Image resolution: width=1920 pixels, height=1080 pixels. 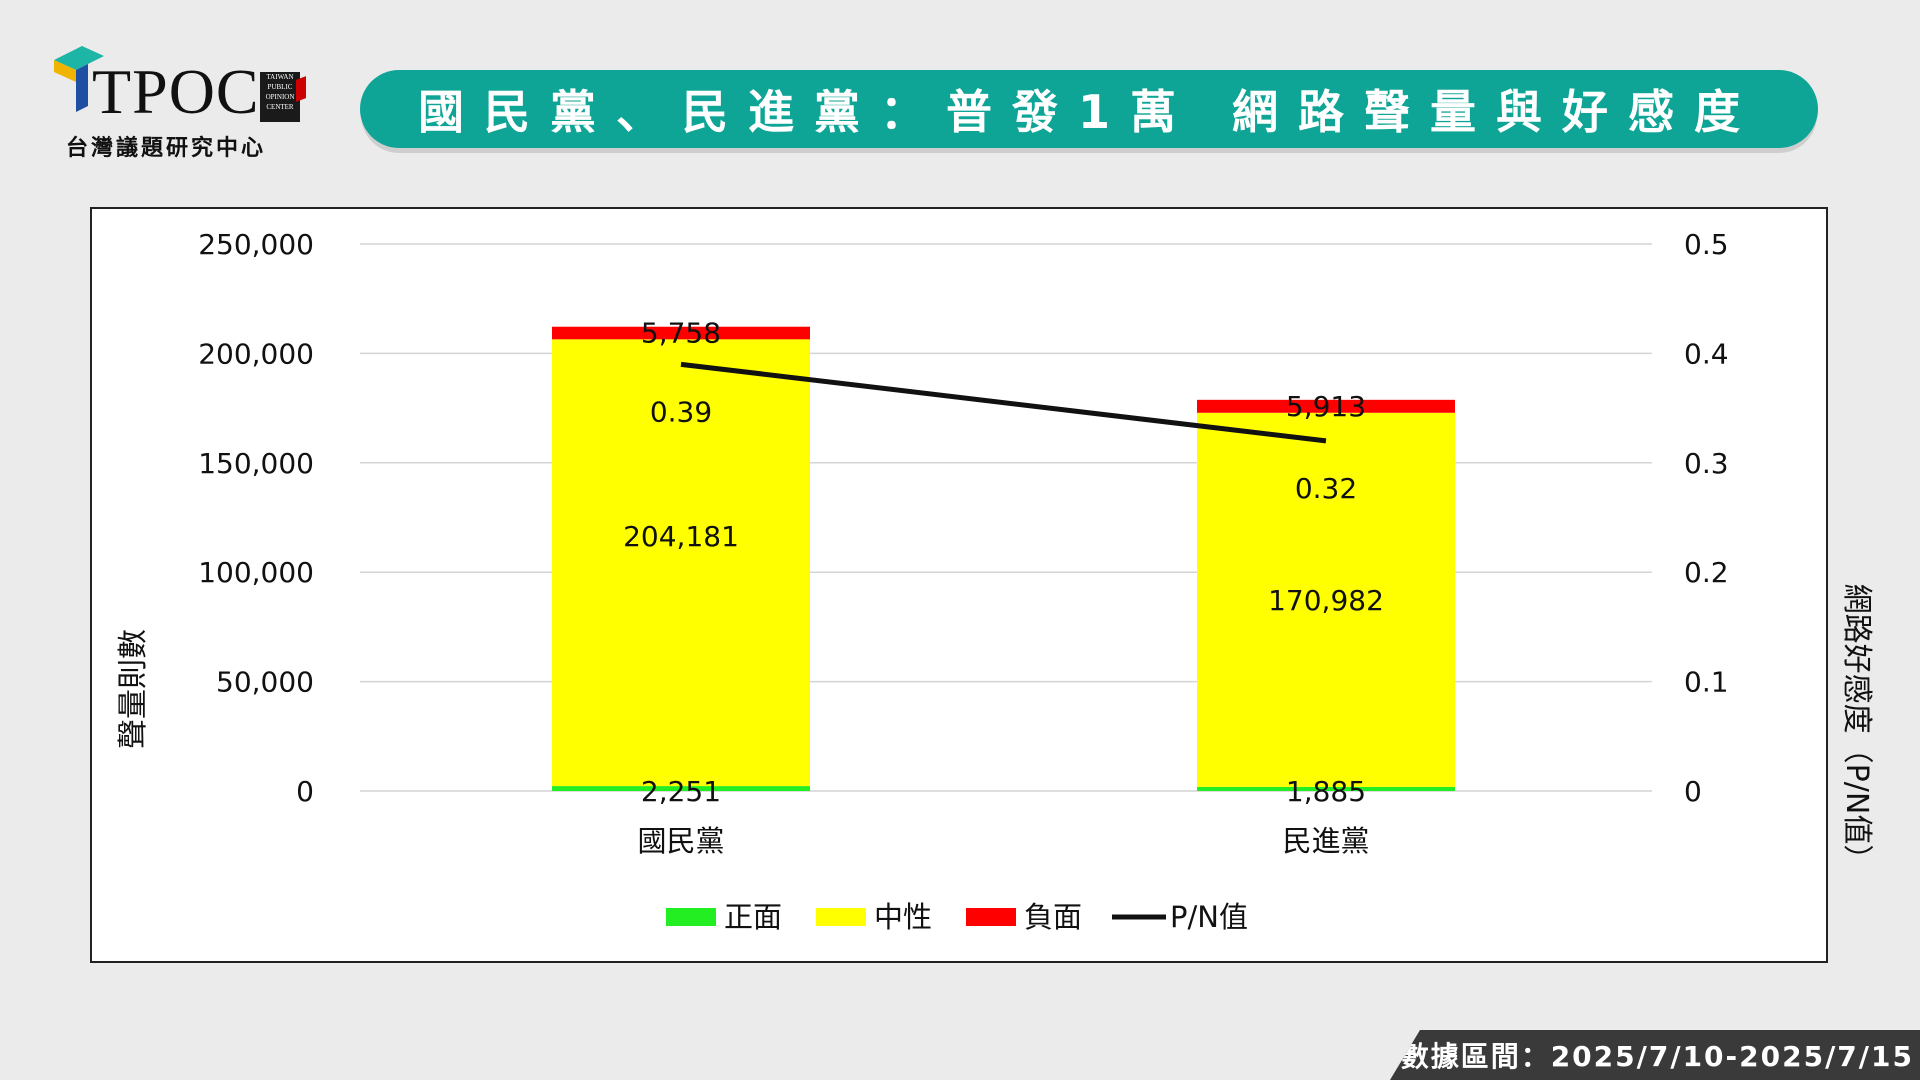 What do you see at coordinates (280, 77) in the screenshot?
I see `logo-badge-line: TAIWAN` at bounding box center [280, 77].